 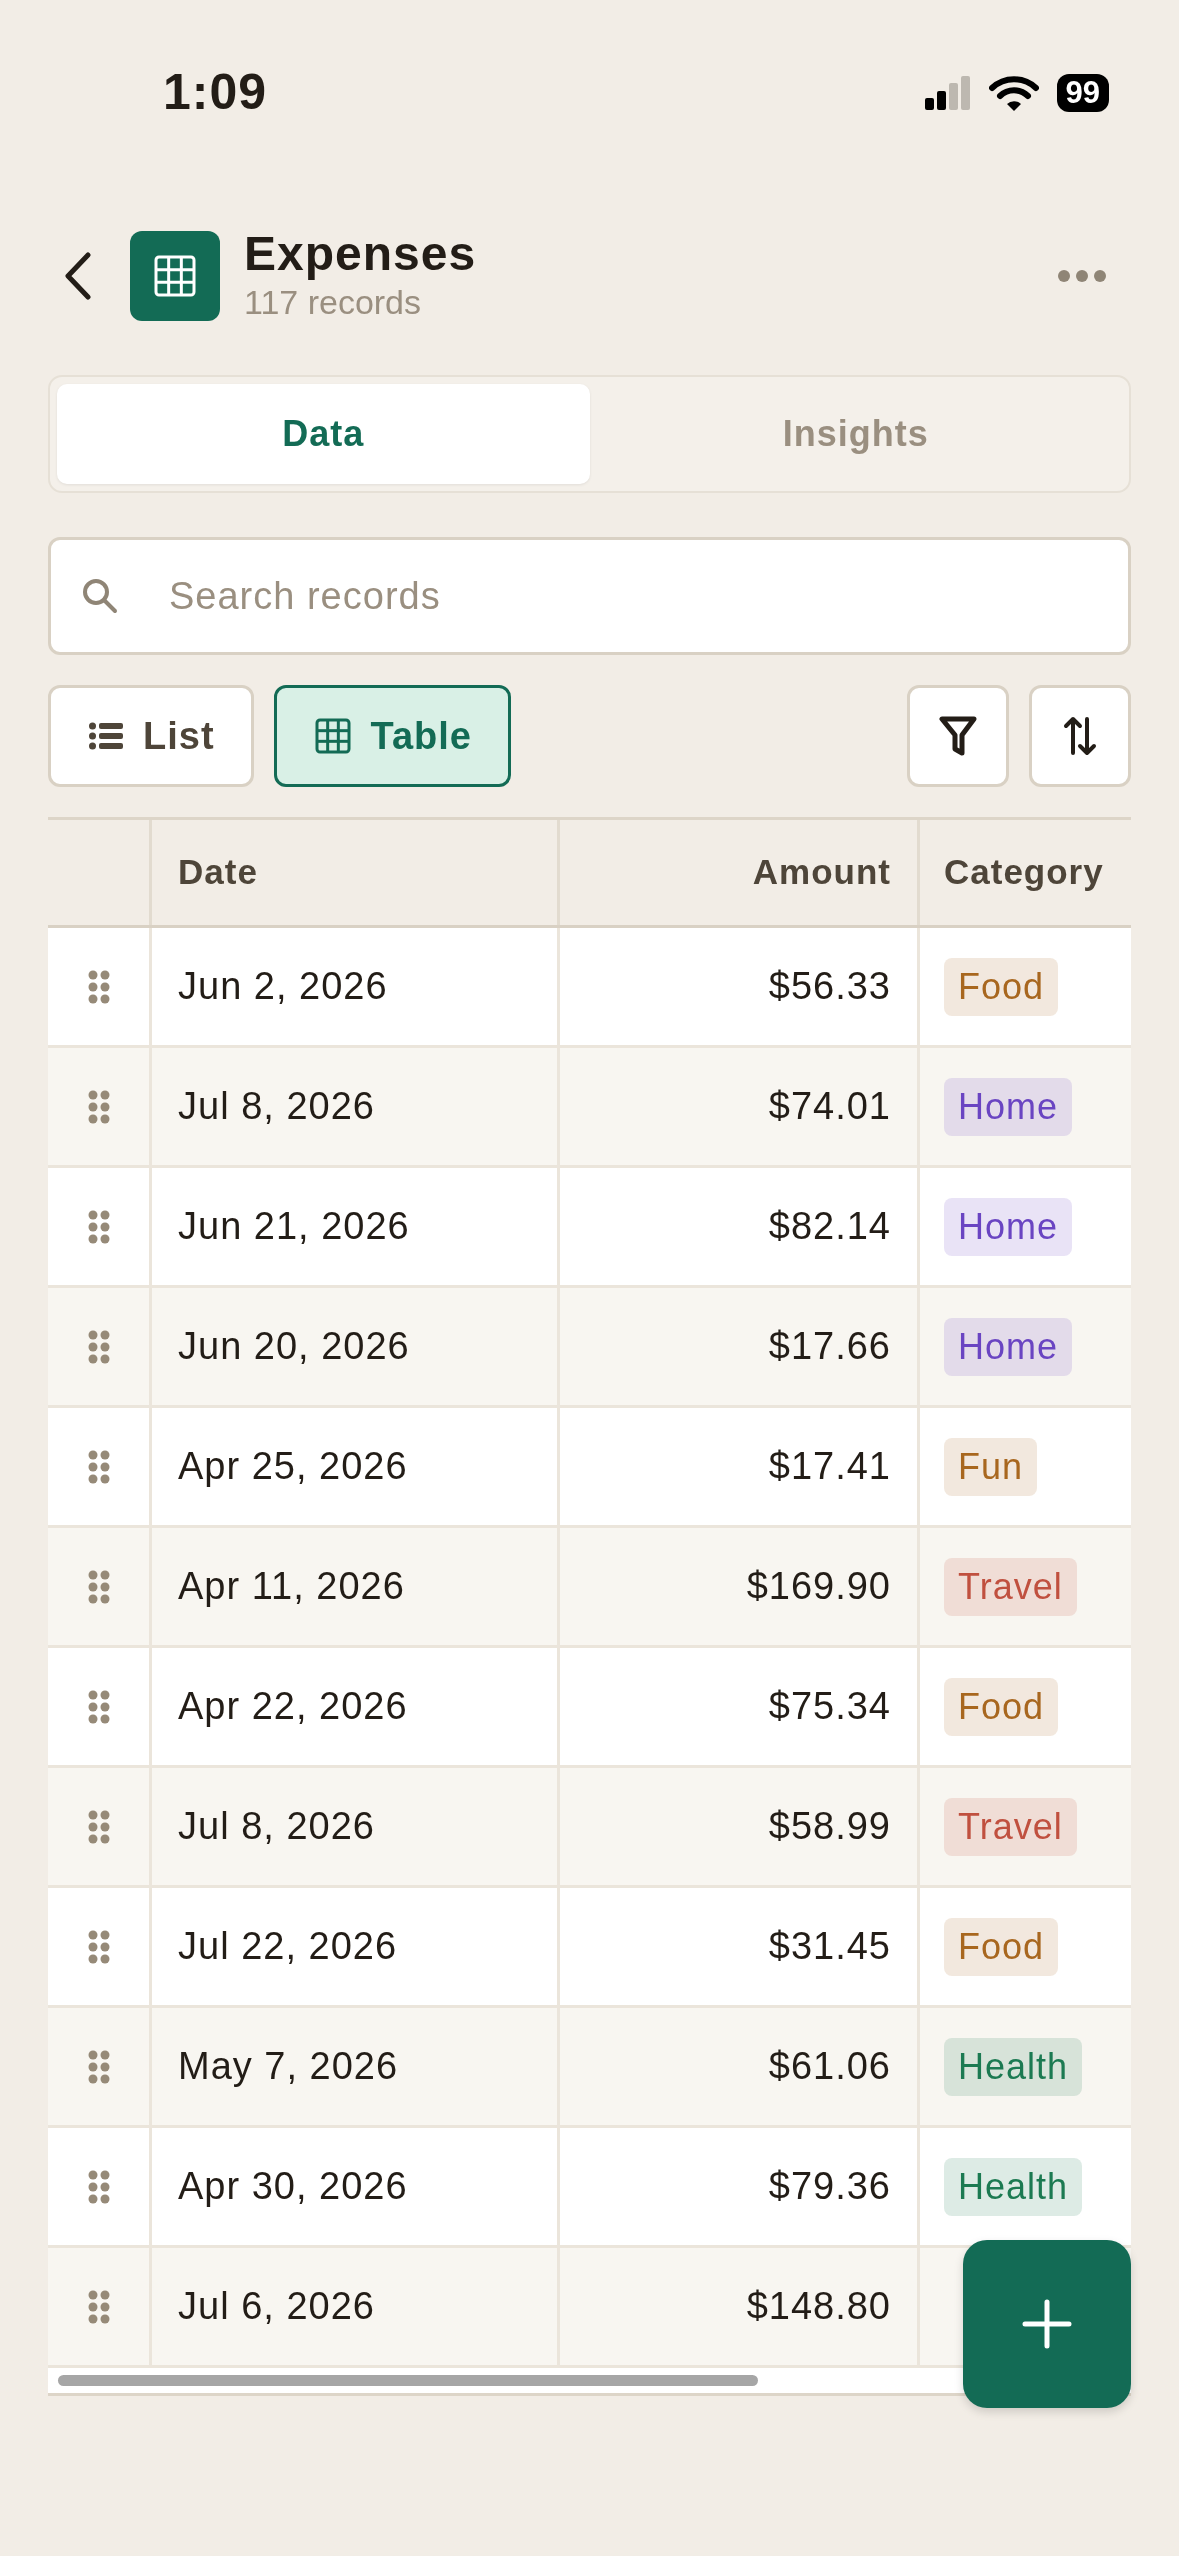 What do you see at coordinates (589, 596) in the screenshot?
I see `search-field: Search records` at bounding box center [589, 596].